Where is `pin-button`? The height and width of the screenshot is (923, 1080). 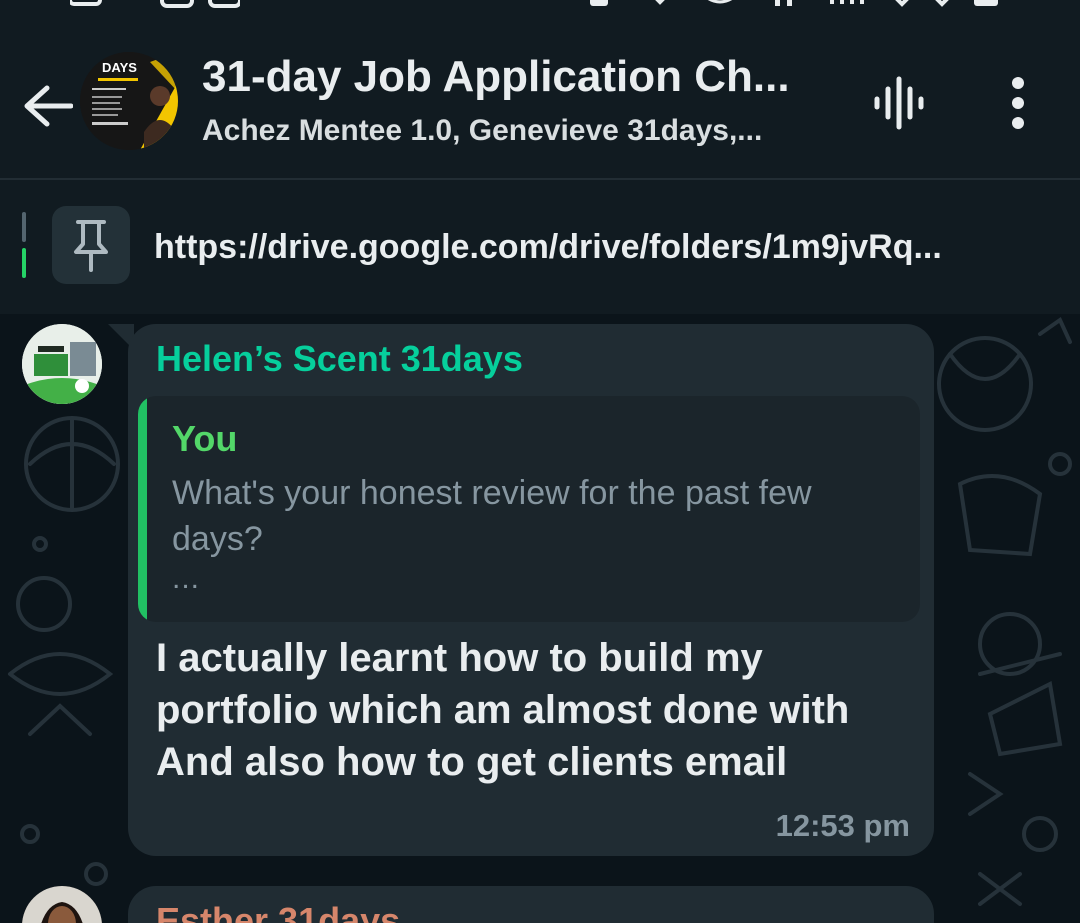 pin-button is located at coordinates (91, 245).